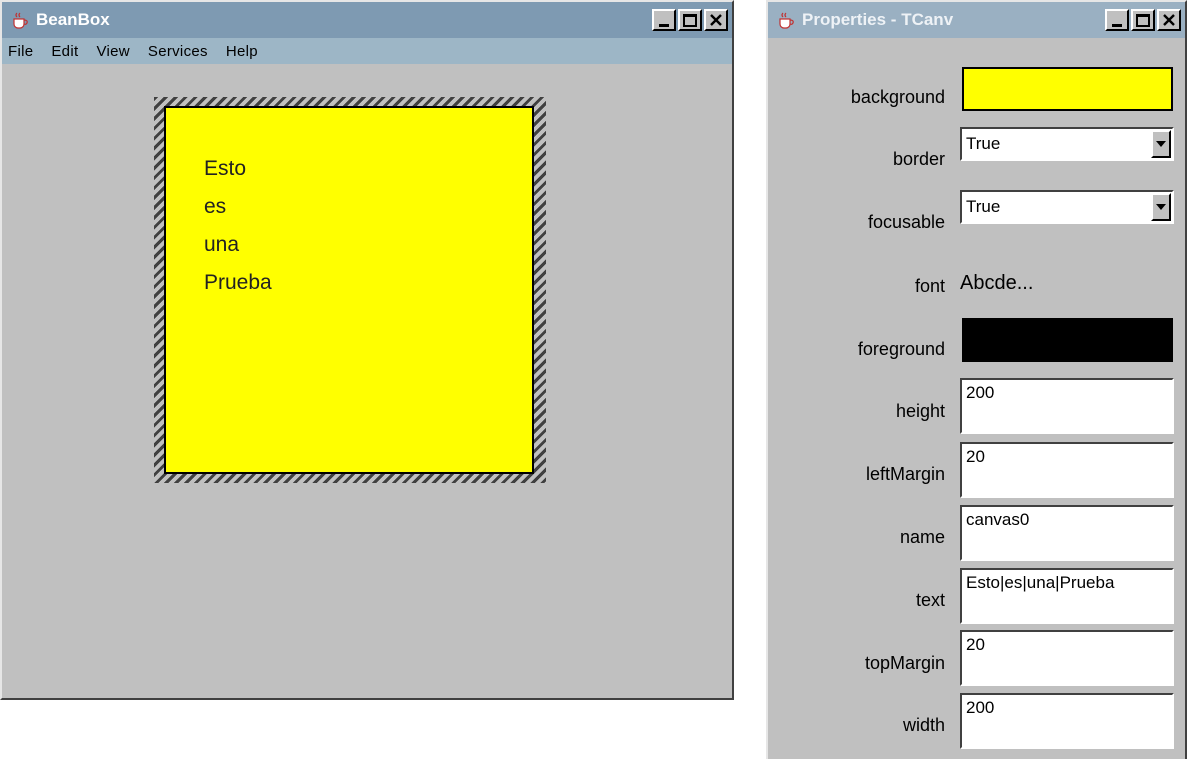 Image resolution: width=1187 pixels, height=759 pixels. I want to click on menubar: File Edit View Services Help, so click(367, 51).